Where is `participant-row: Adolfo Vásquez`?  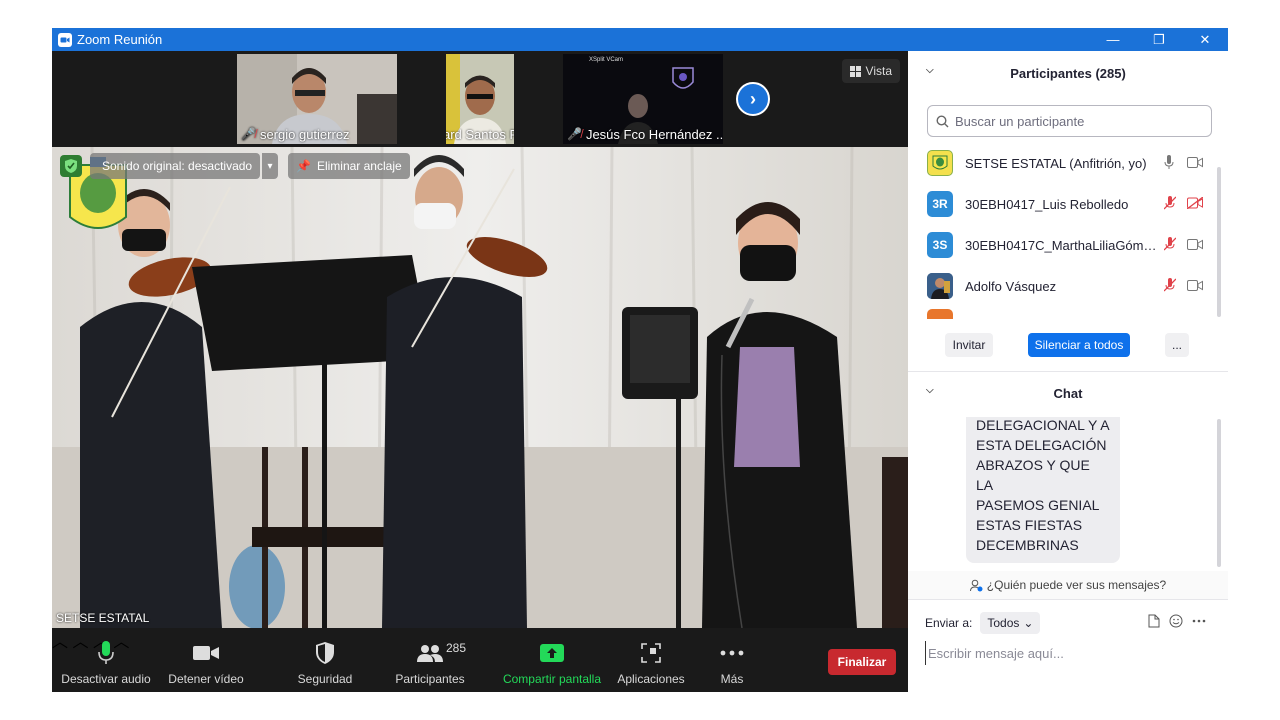 participant-row: Adolfo Vásquez is located at coordinates (1061, 286).